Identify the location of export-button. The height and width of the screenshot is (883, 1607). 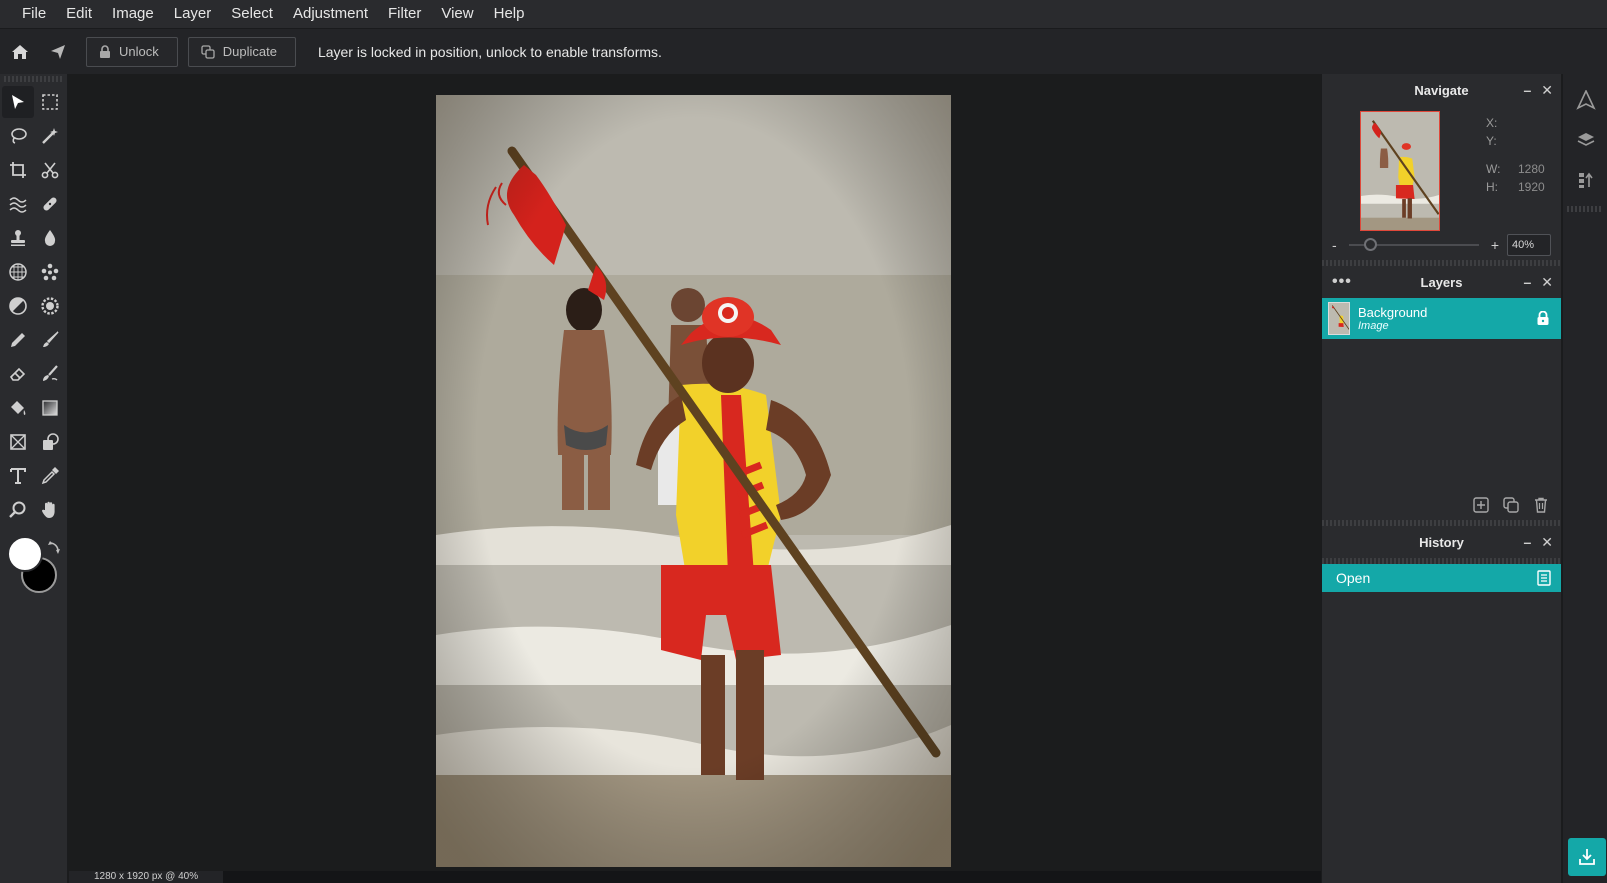
(1587, 857).